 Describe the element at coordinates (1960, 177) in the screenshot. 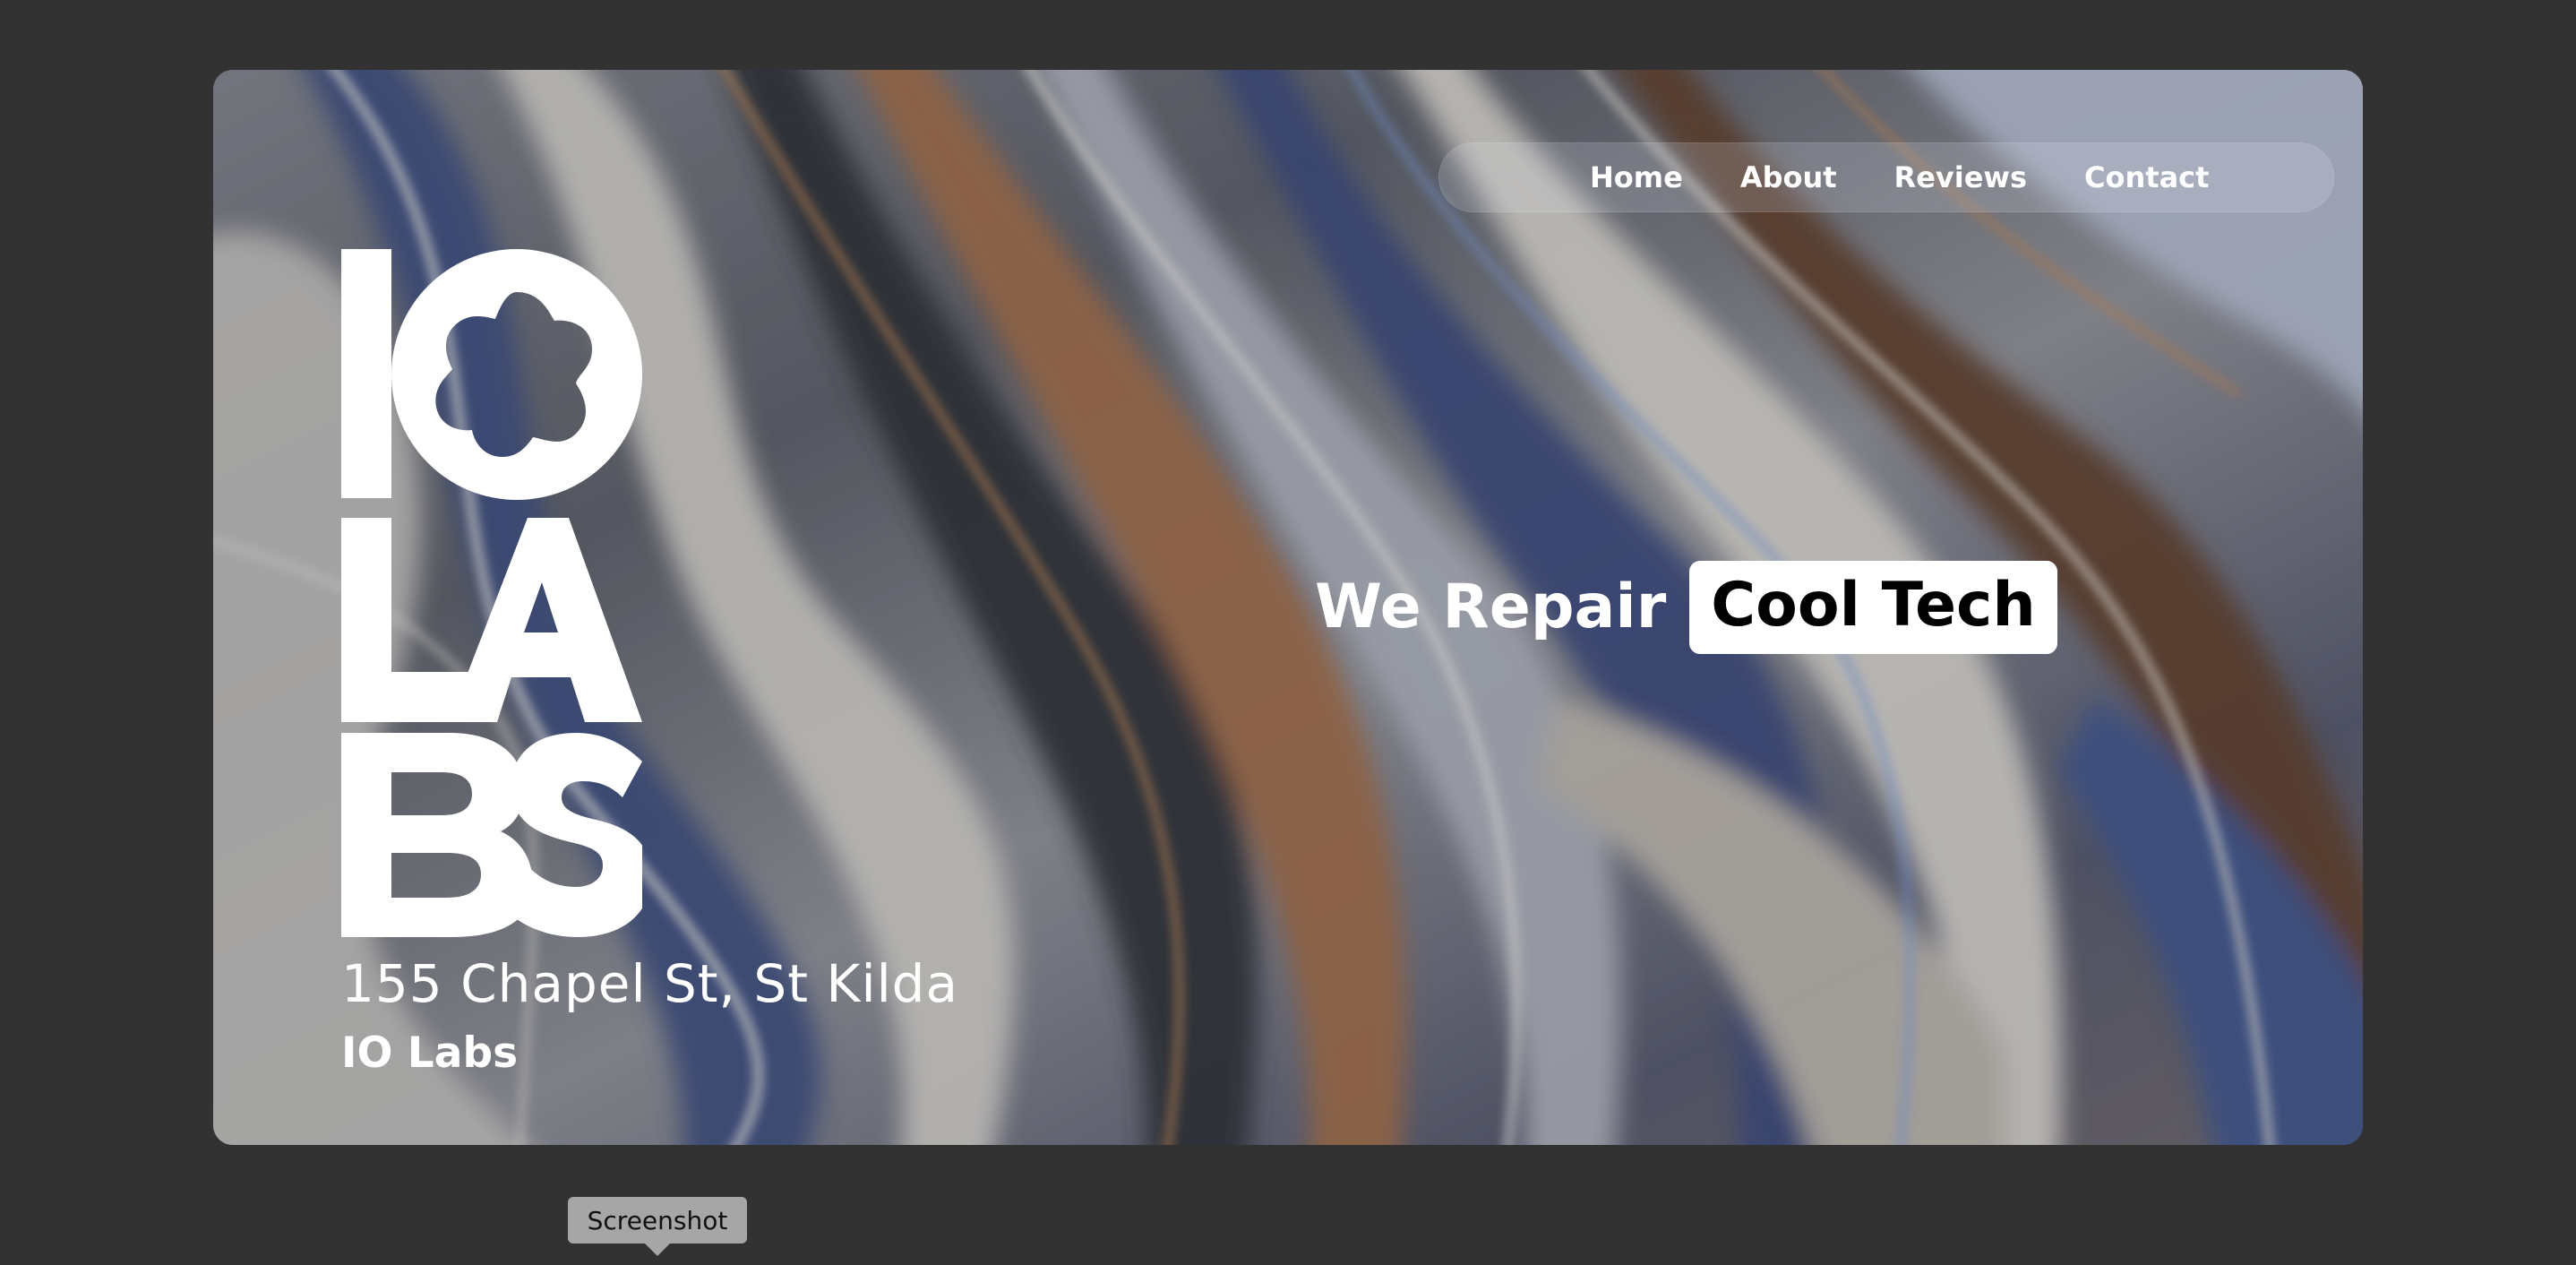

I see `nav-reviews-link: Reviews` at that location.